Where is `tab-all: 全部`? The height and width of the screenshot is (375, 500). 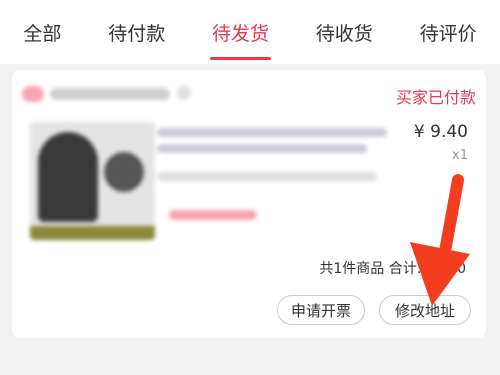
tab-all: 全部 is located at coordinates (42, 32).